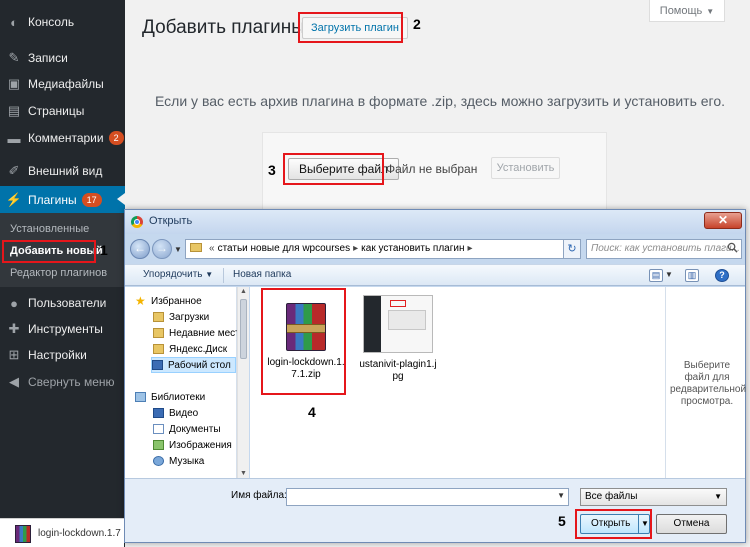 Image resolution: width=750 pixels, height=547 pixels. Describe the element at coordinates (79, 533) in the screenshot. I see `download-file-name: login-lockdown.1.7` at that location.